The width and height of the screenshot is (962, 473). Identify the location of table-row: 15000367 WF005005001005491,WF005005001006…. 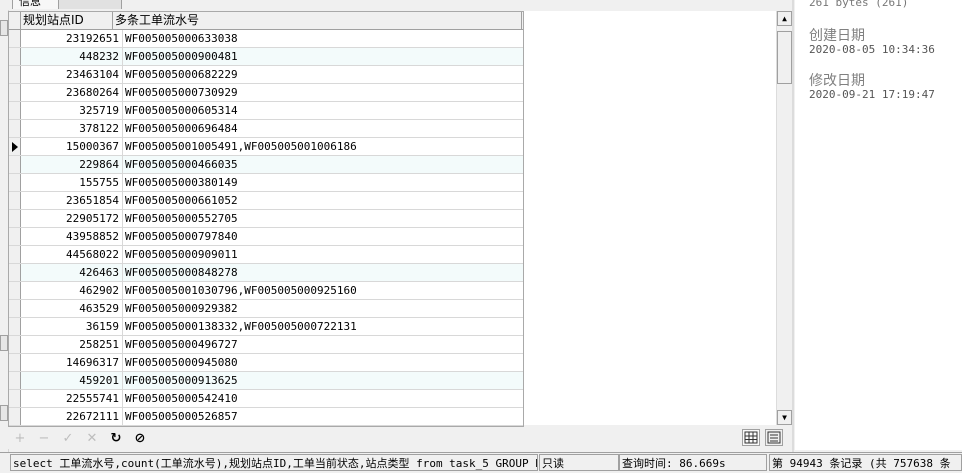
(266, 147).